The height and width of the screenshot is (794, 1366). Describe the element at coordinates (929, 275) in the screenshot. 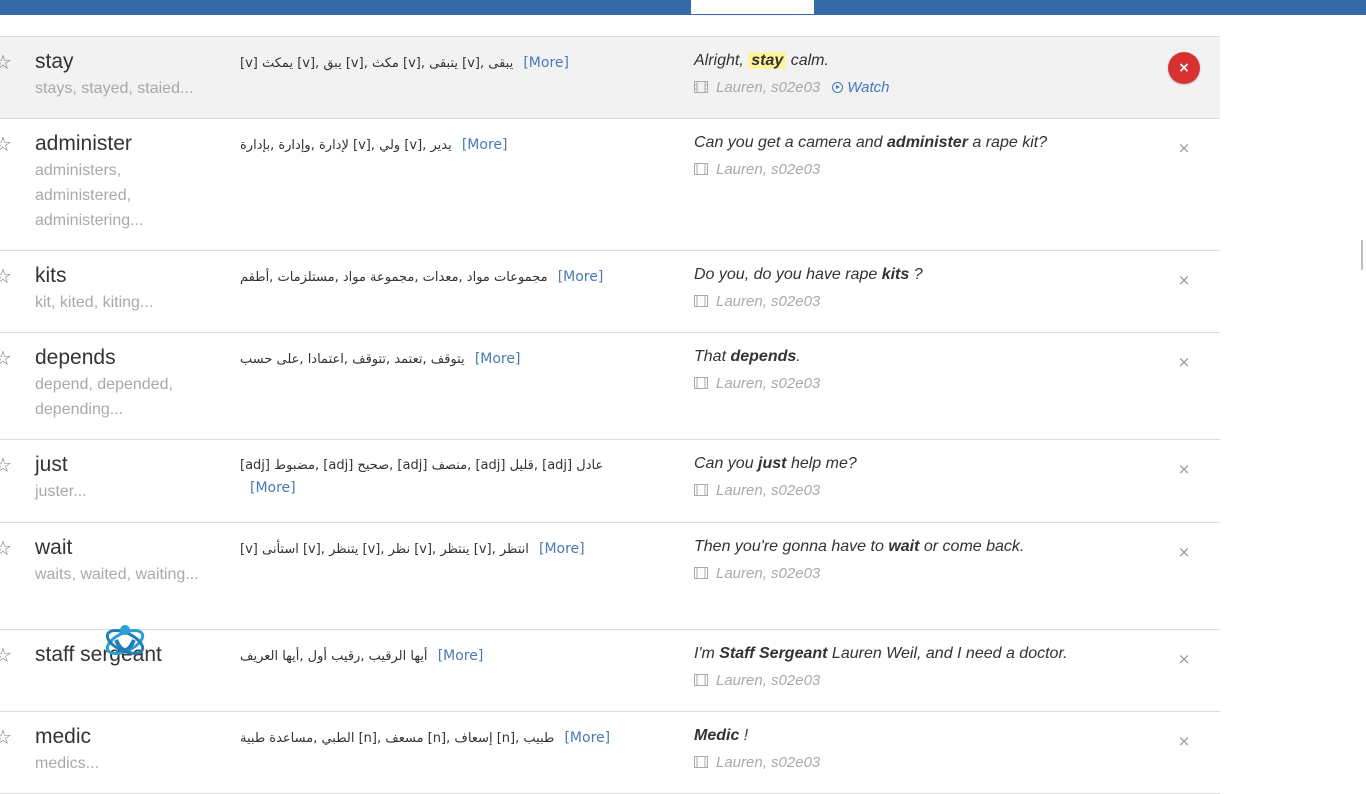

I see `example-sentence: Do you, do you have rape kits ?` at that location.